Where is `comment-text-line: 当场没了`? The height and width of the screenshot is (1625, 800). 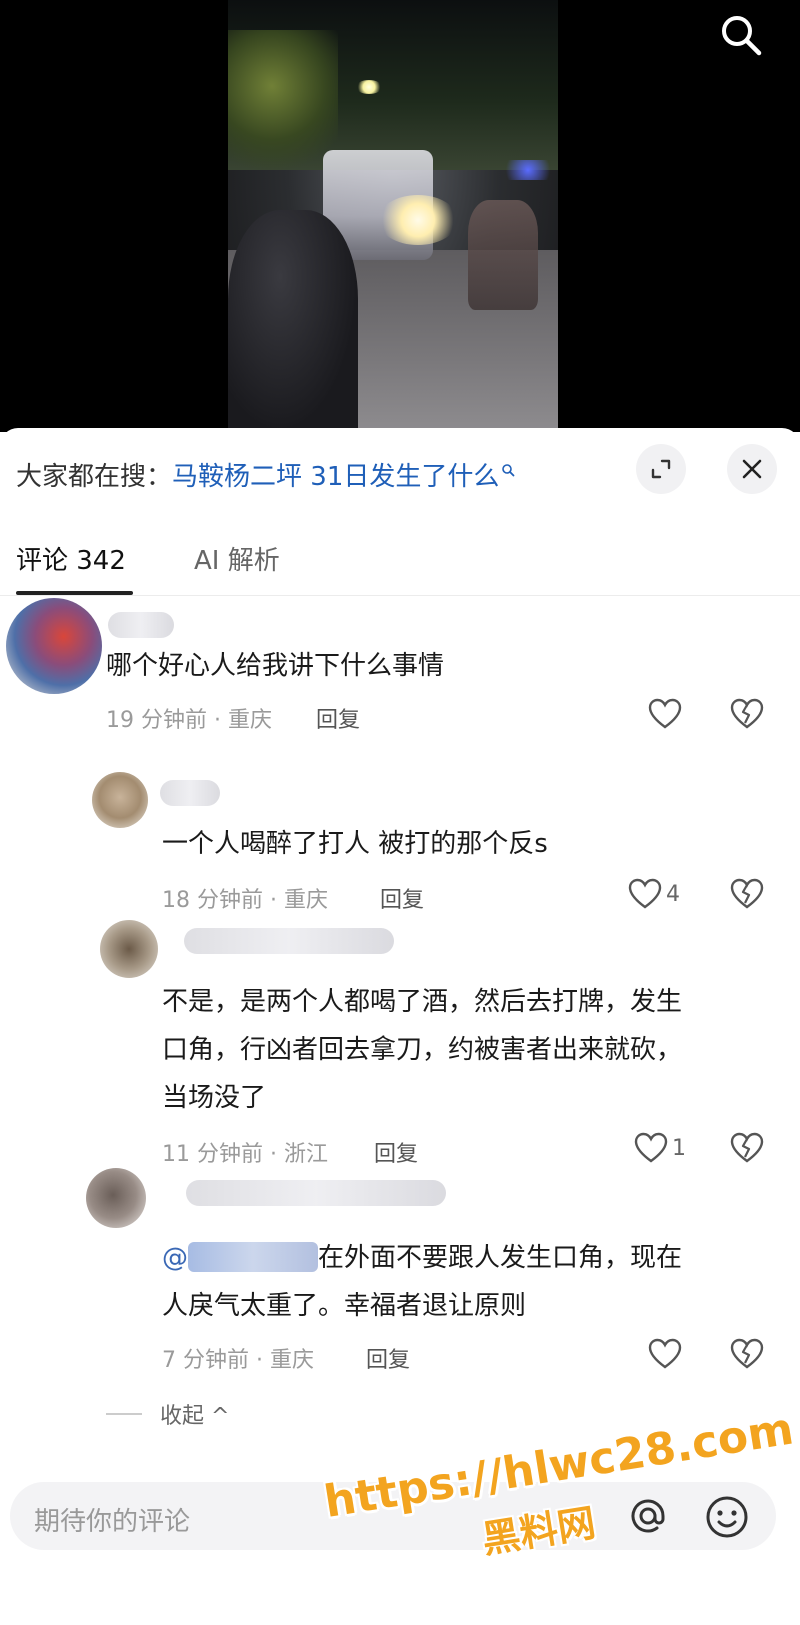 comment-text-line: 当场没了 is located at coordinates (214, 1098).